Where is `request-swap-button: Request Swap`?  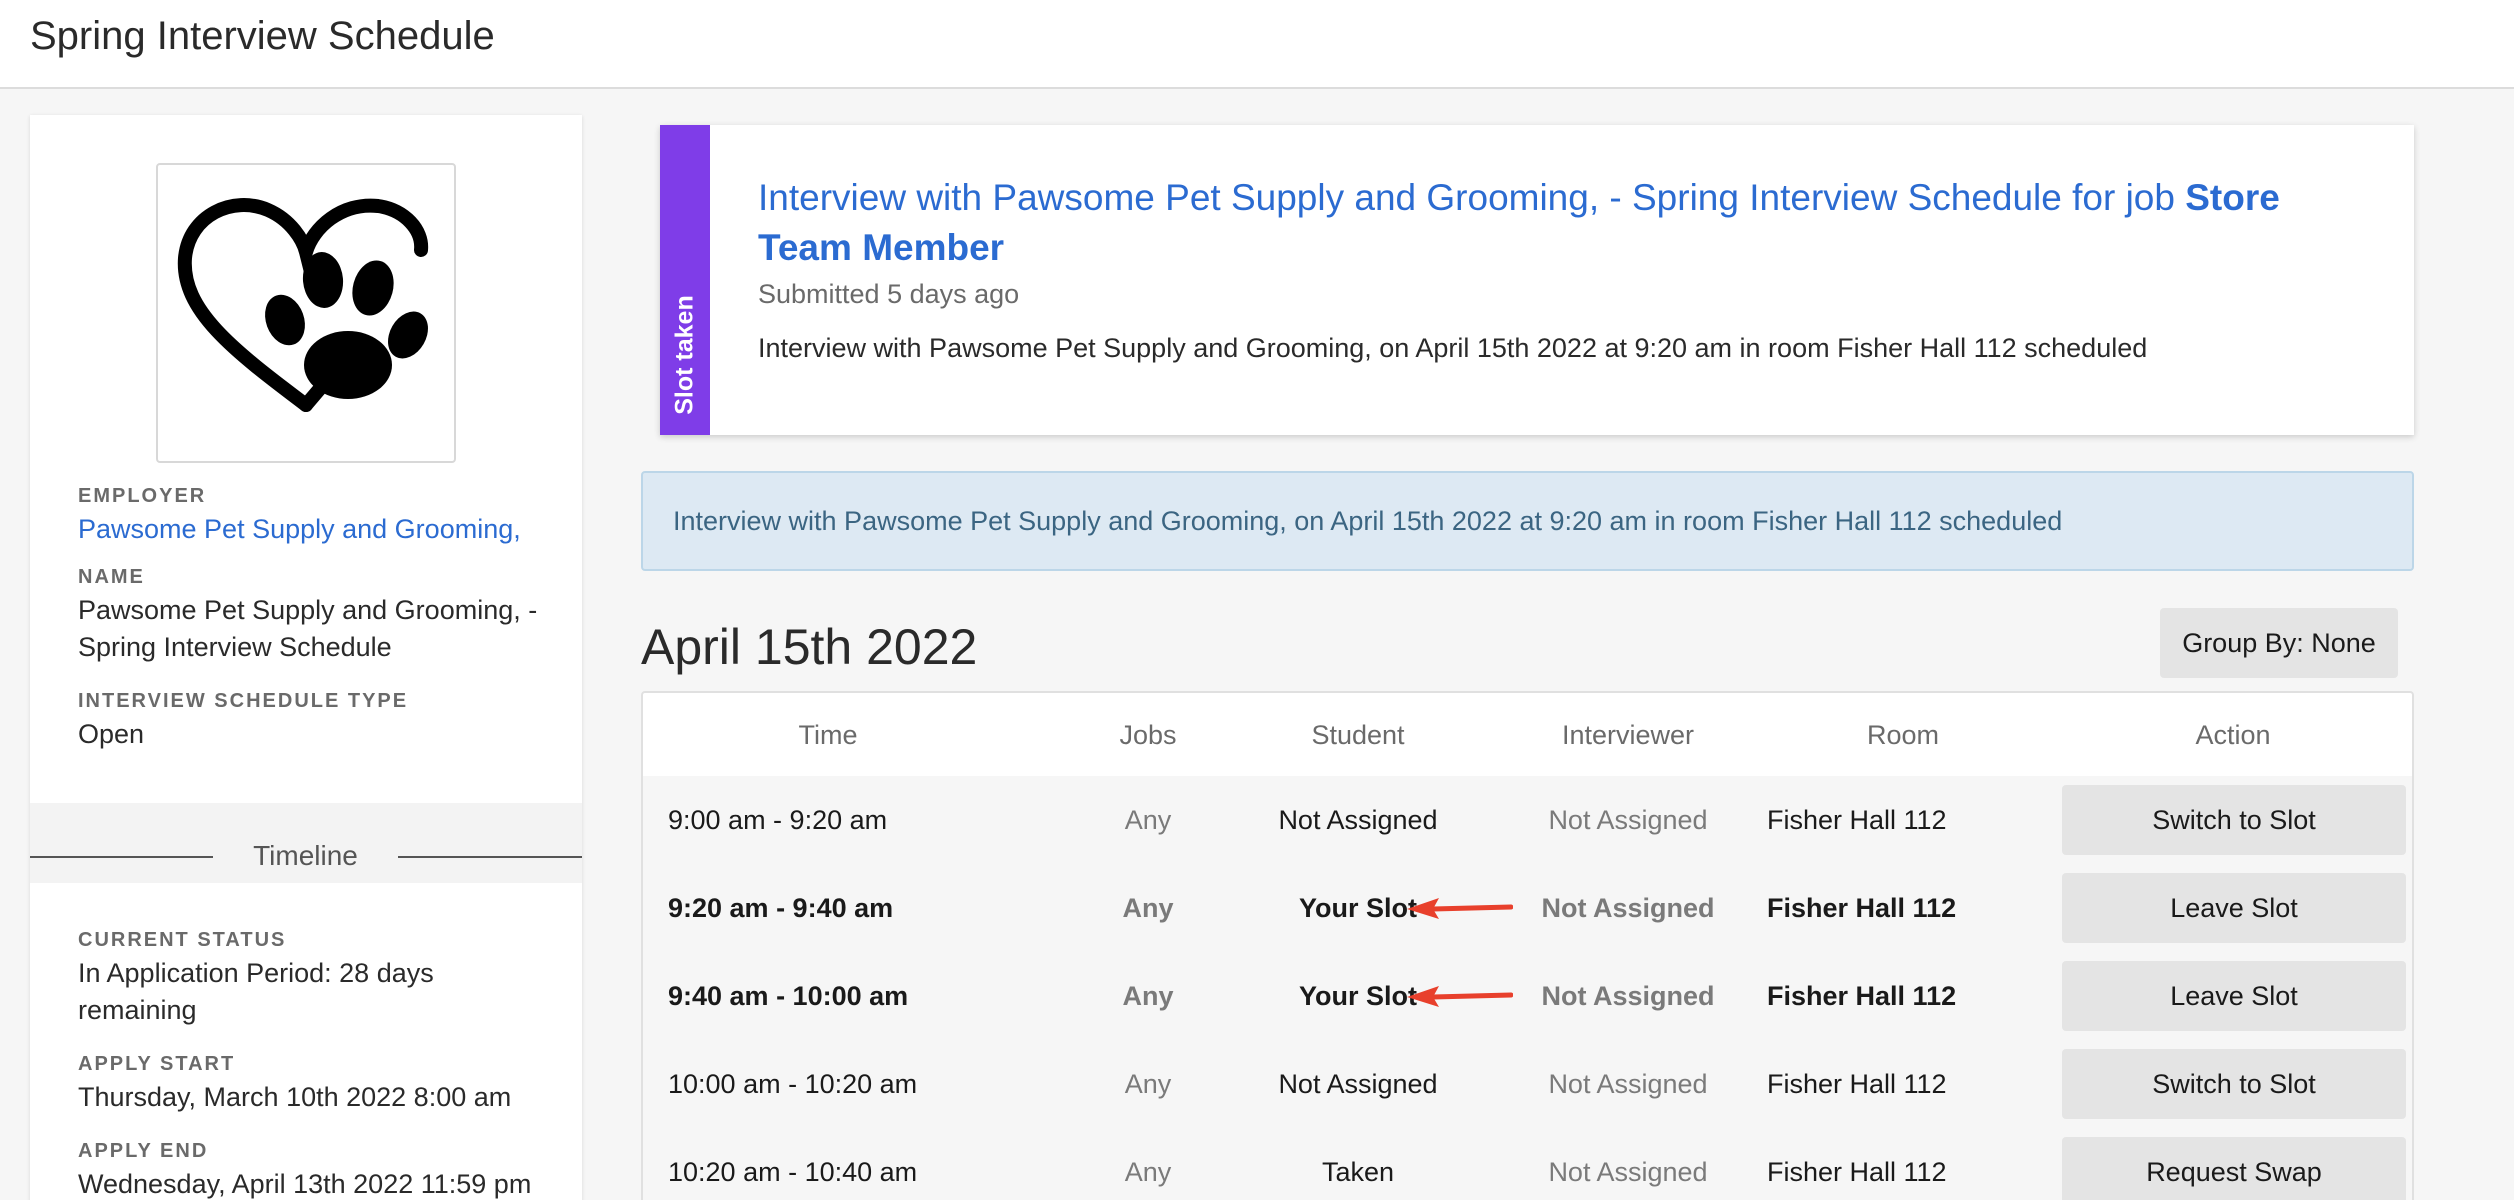
request-swap-button: Request Swap is located at coordinates (2234, 1168).